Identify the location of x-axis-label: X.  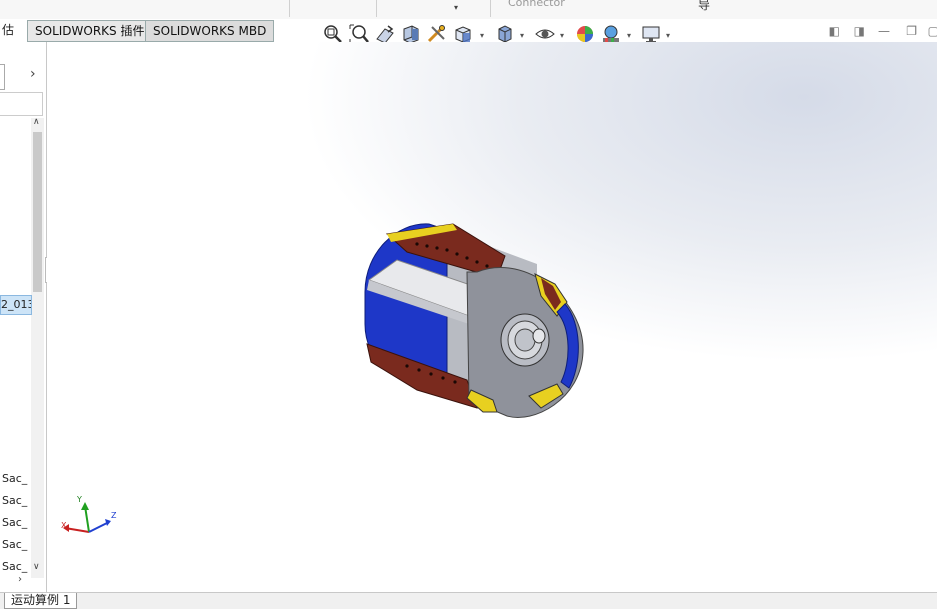
(64, 525).